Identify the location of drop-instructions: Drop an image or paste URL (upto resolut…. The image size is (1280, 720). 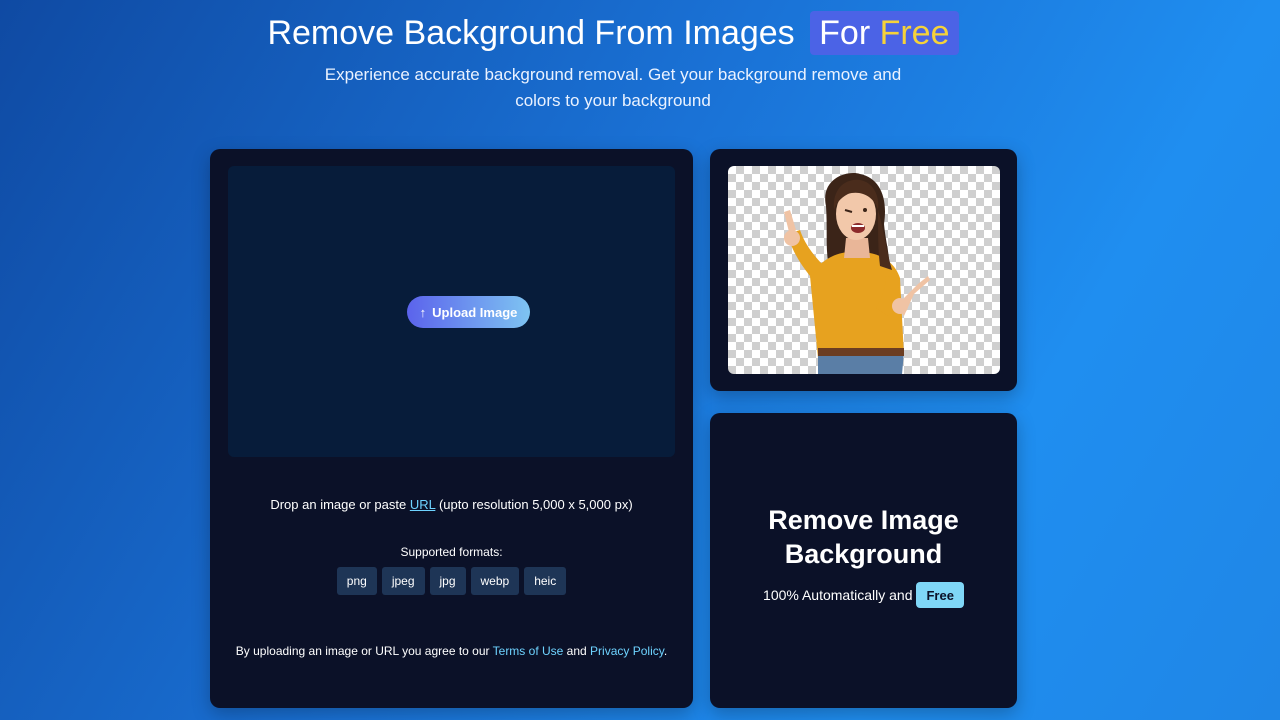
(451, 504).